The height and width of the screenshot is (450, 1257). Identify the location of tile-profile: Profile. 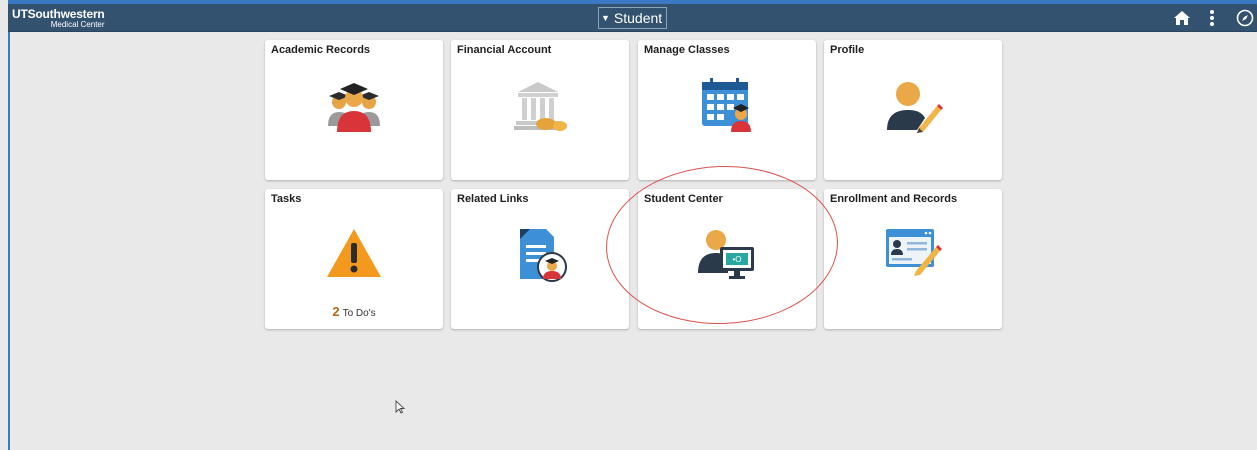
(913, 110).